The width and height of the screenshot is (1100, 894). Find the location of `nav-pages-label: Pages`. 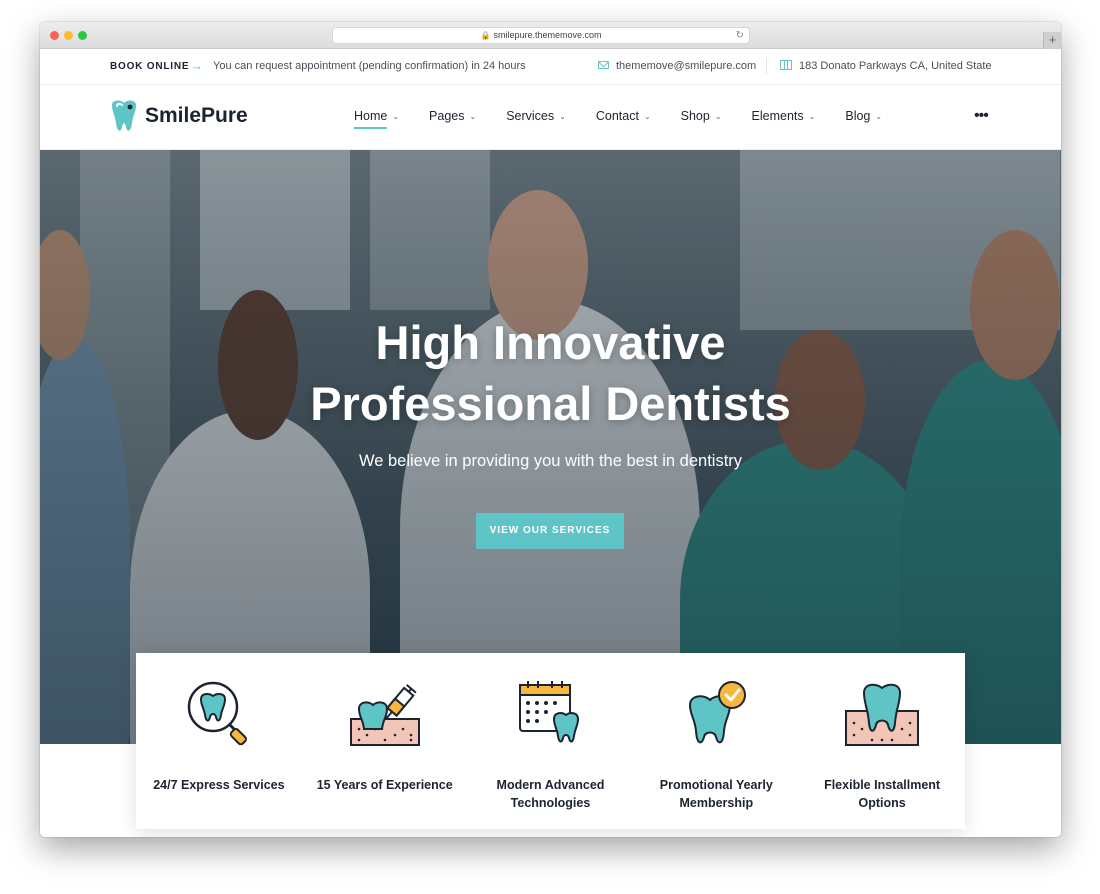

nav-pages-label: Pages is located at coordinates (447, 116).